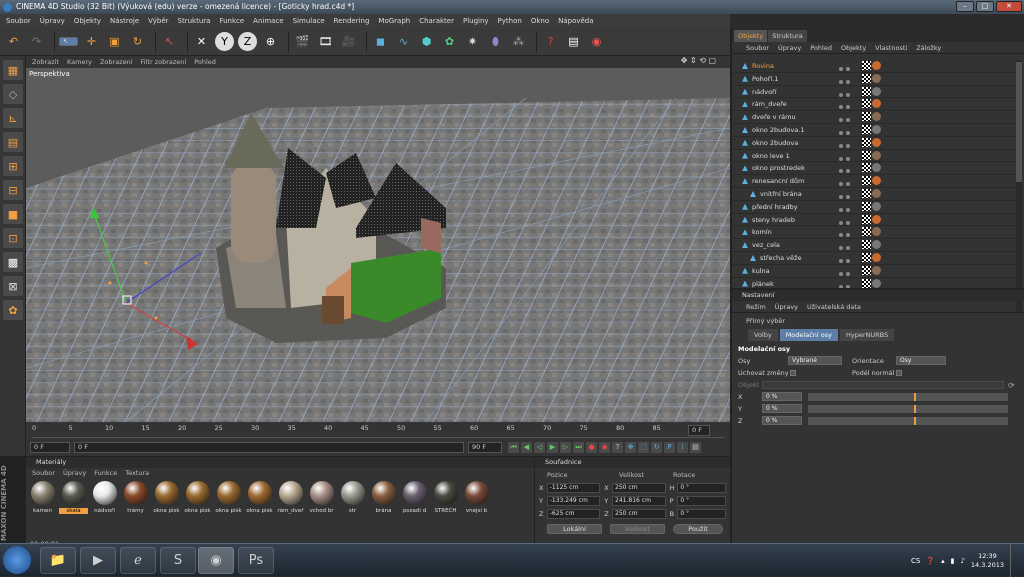  What do you see at coordinates (137, 41) in the screenshot?
I see `rotate-icon: ↻` at bounding box center [137, 41].